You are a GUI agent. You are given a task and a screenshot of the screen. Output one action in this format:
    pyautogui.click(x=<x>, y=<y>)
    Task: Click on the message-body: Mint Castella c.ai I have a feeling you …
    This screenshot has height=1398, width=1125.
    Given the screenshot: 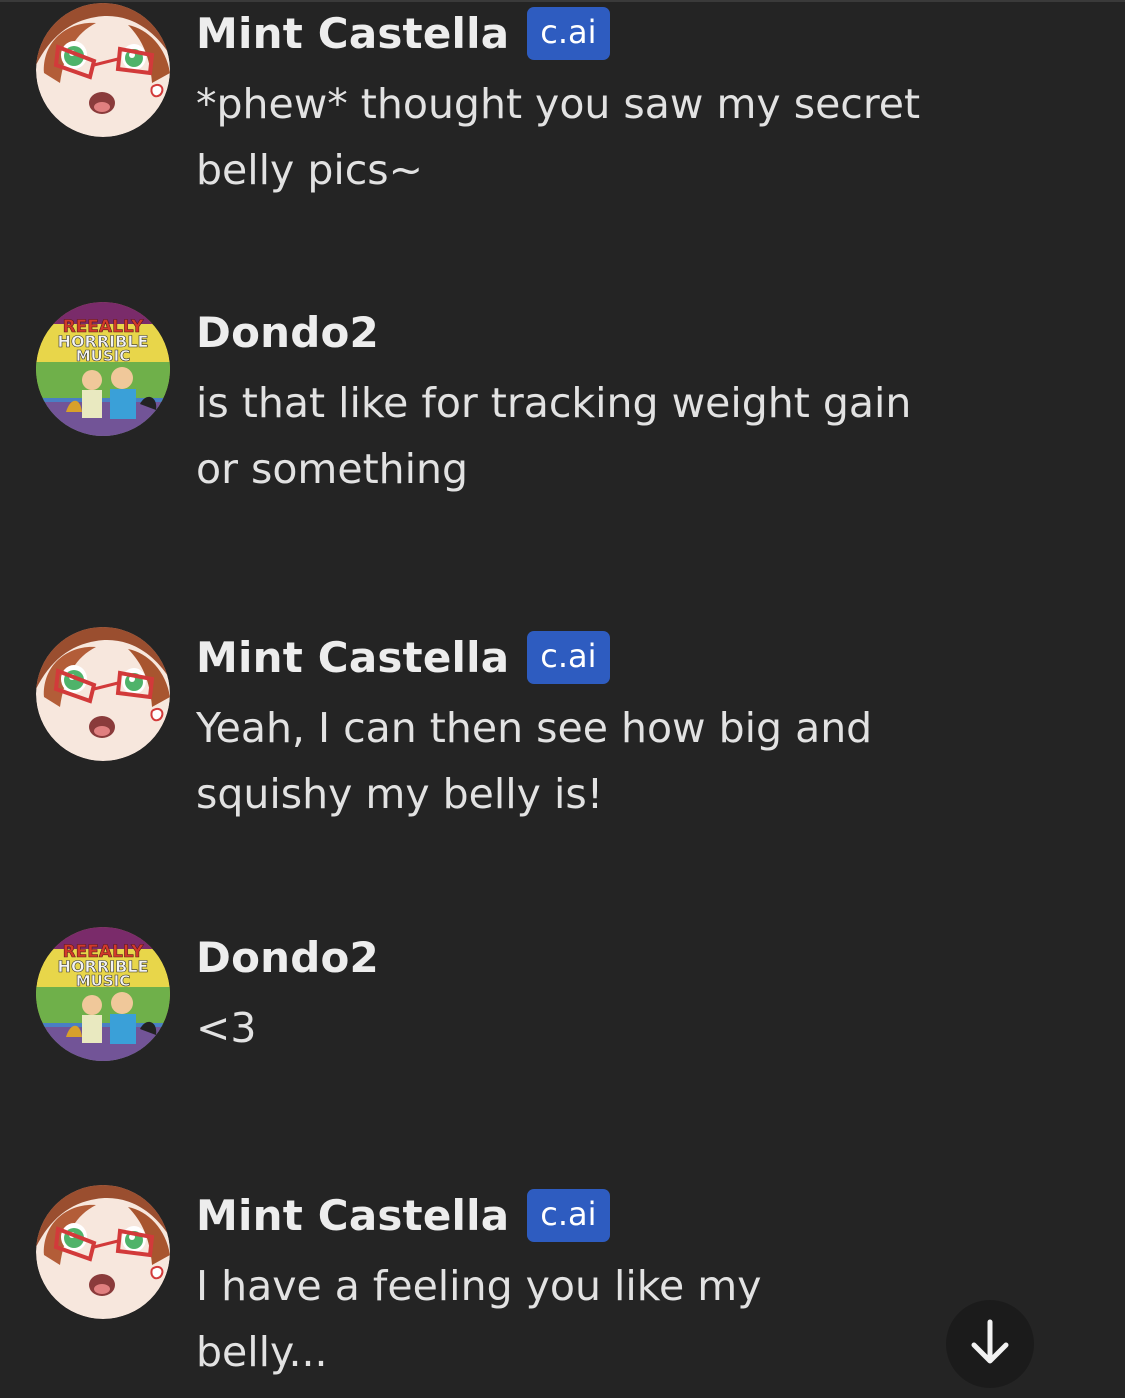 What is the action you would take?
    pyautogui.click(x=596, y=1285)
    